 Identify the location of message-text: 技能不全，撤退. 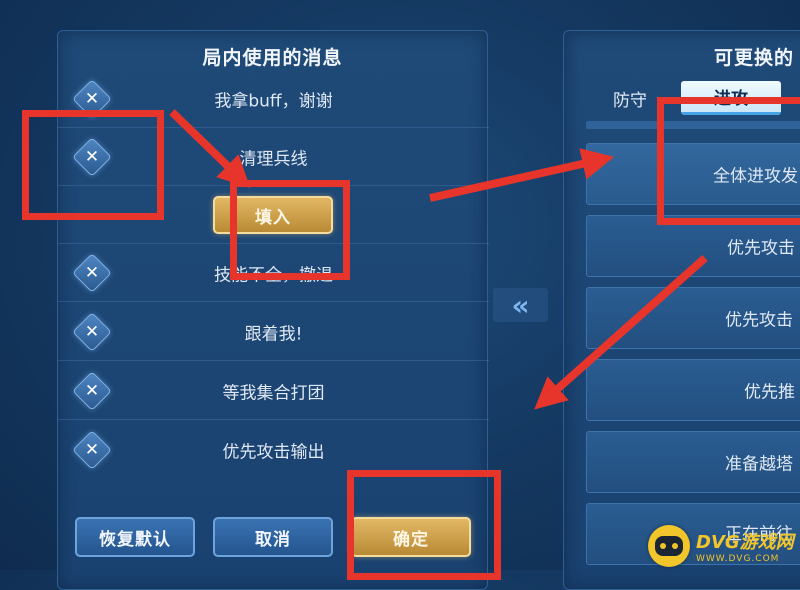
(273, 275).